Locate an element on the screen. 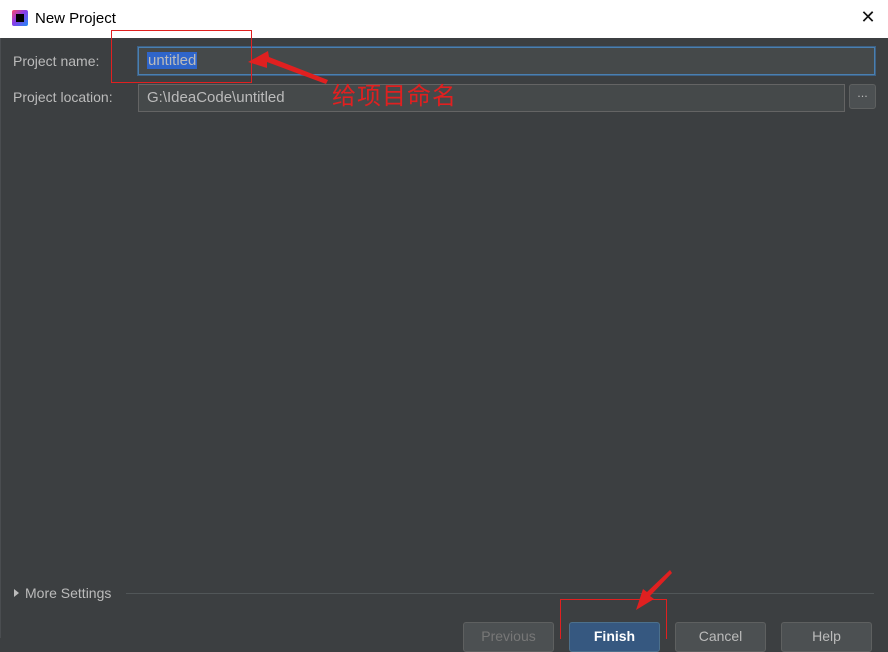 This screenshot has height=652, width=888. more-settings-toggle: More Settings is located at coordinates (62, 593).